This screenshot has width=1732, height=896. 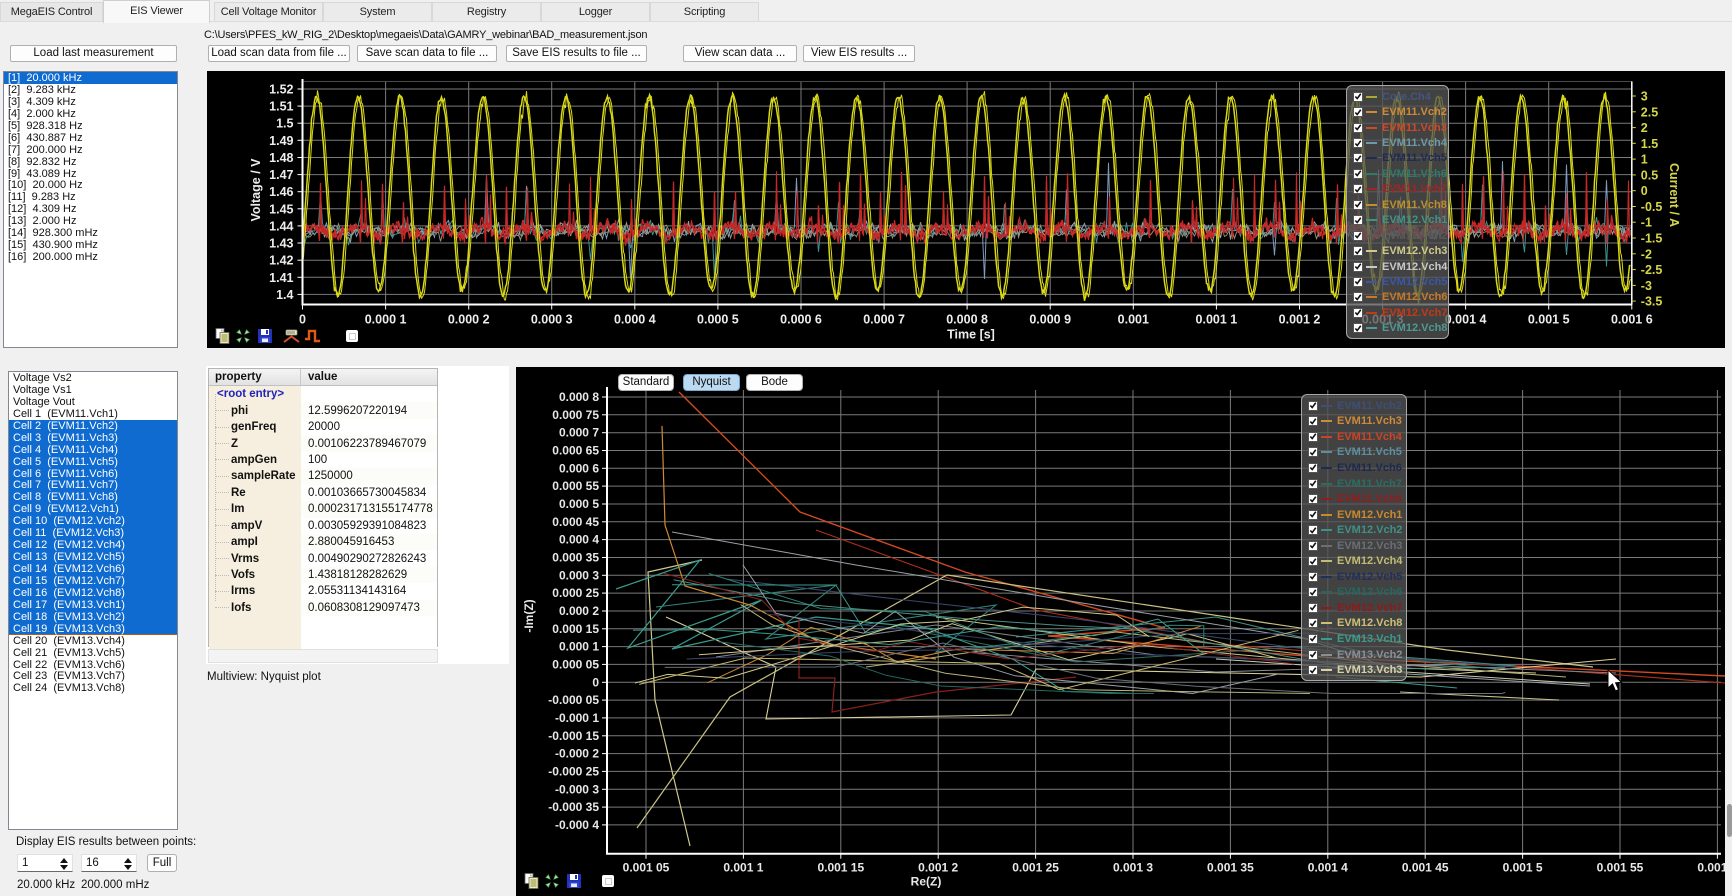 I want to click on svg-text: 0.5, so click(x=1649, y=175).